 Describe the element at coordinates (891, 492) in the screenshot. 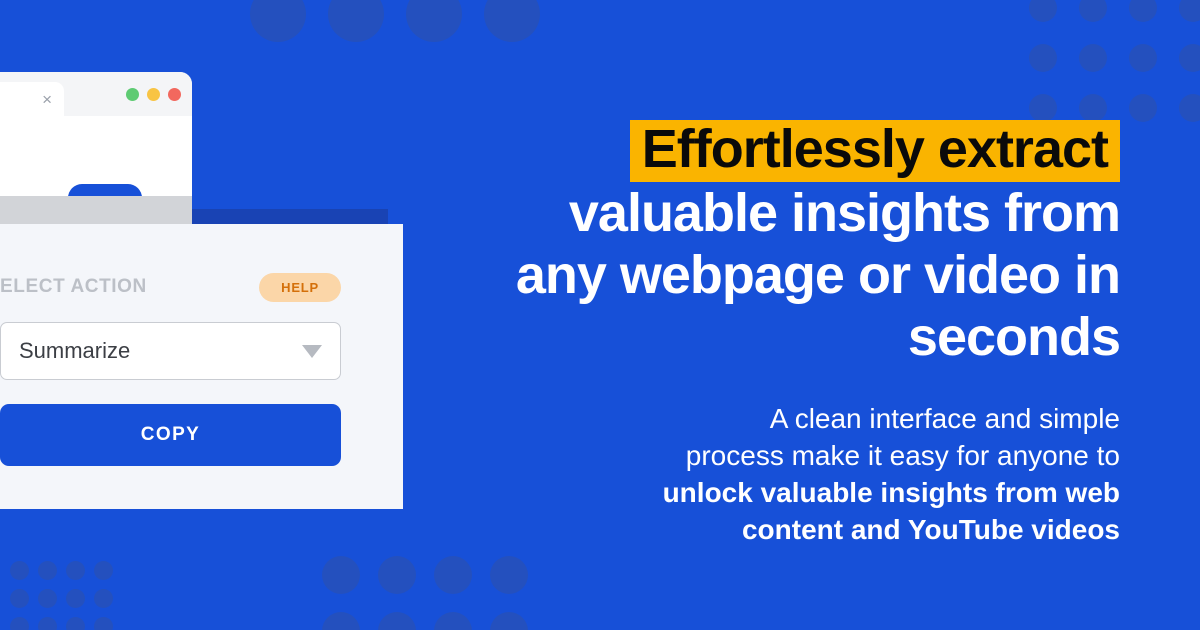

I see `subtitle-line-bold: unlock valuable insights from web` at that location.